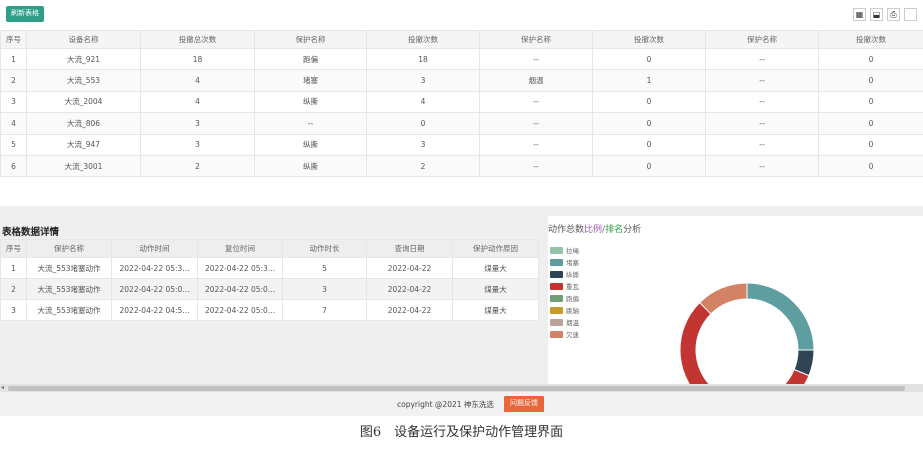  I want to click on toolbar: 刷新表格 ▦ ⬓ ⎙, so click(461, 15).